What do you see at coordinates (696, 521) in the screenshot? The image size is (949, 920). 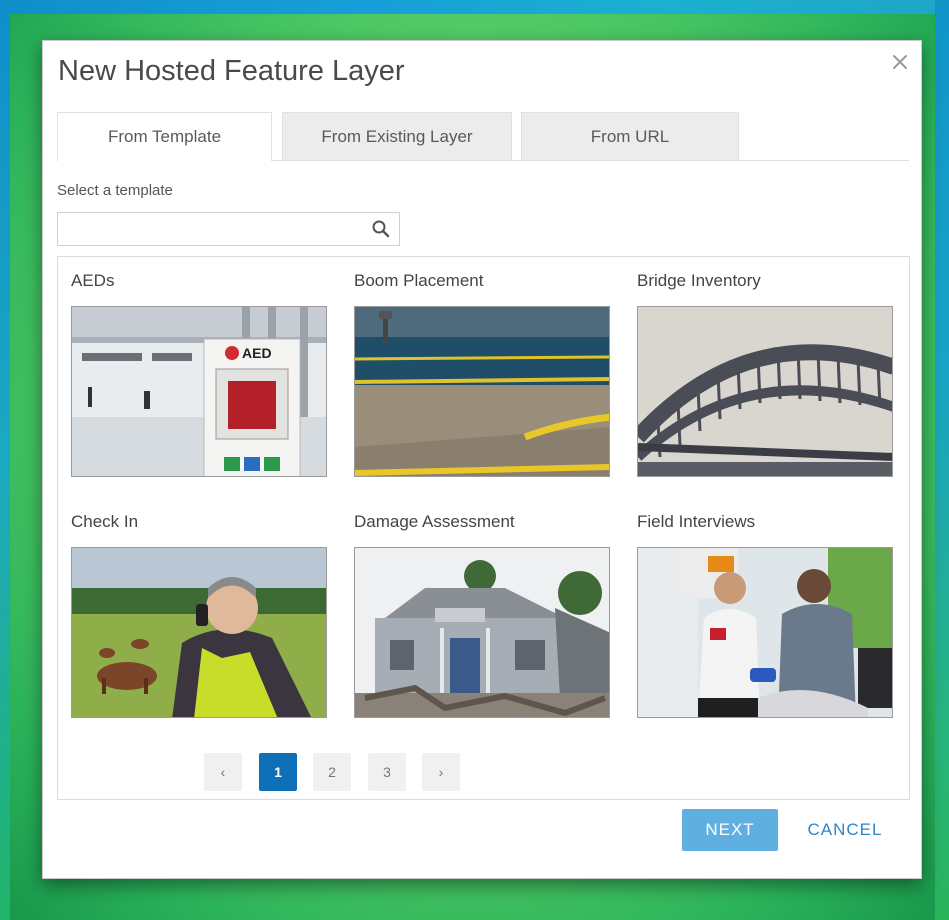 I see `template-title: Field Interviews` at bounding box center [696, 521].